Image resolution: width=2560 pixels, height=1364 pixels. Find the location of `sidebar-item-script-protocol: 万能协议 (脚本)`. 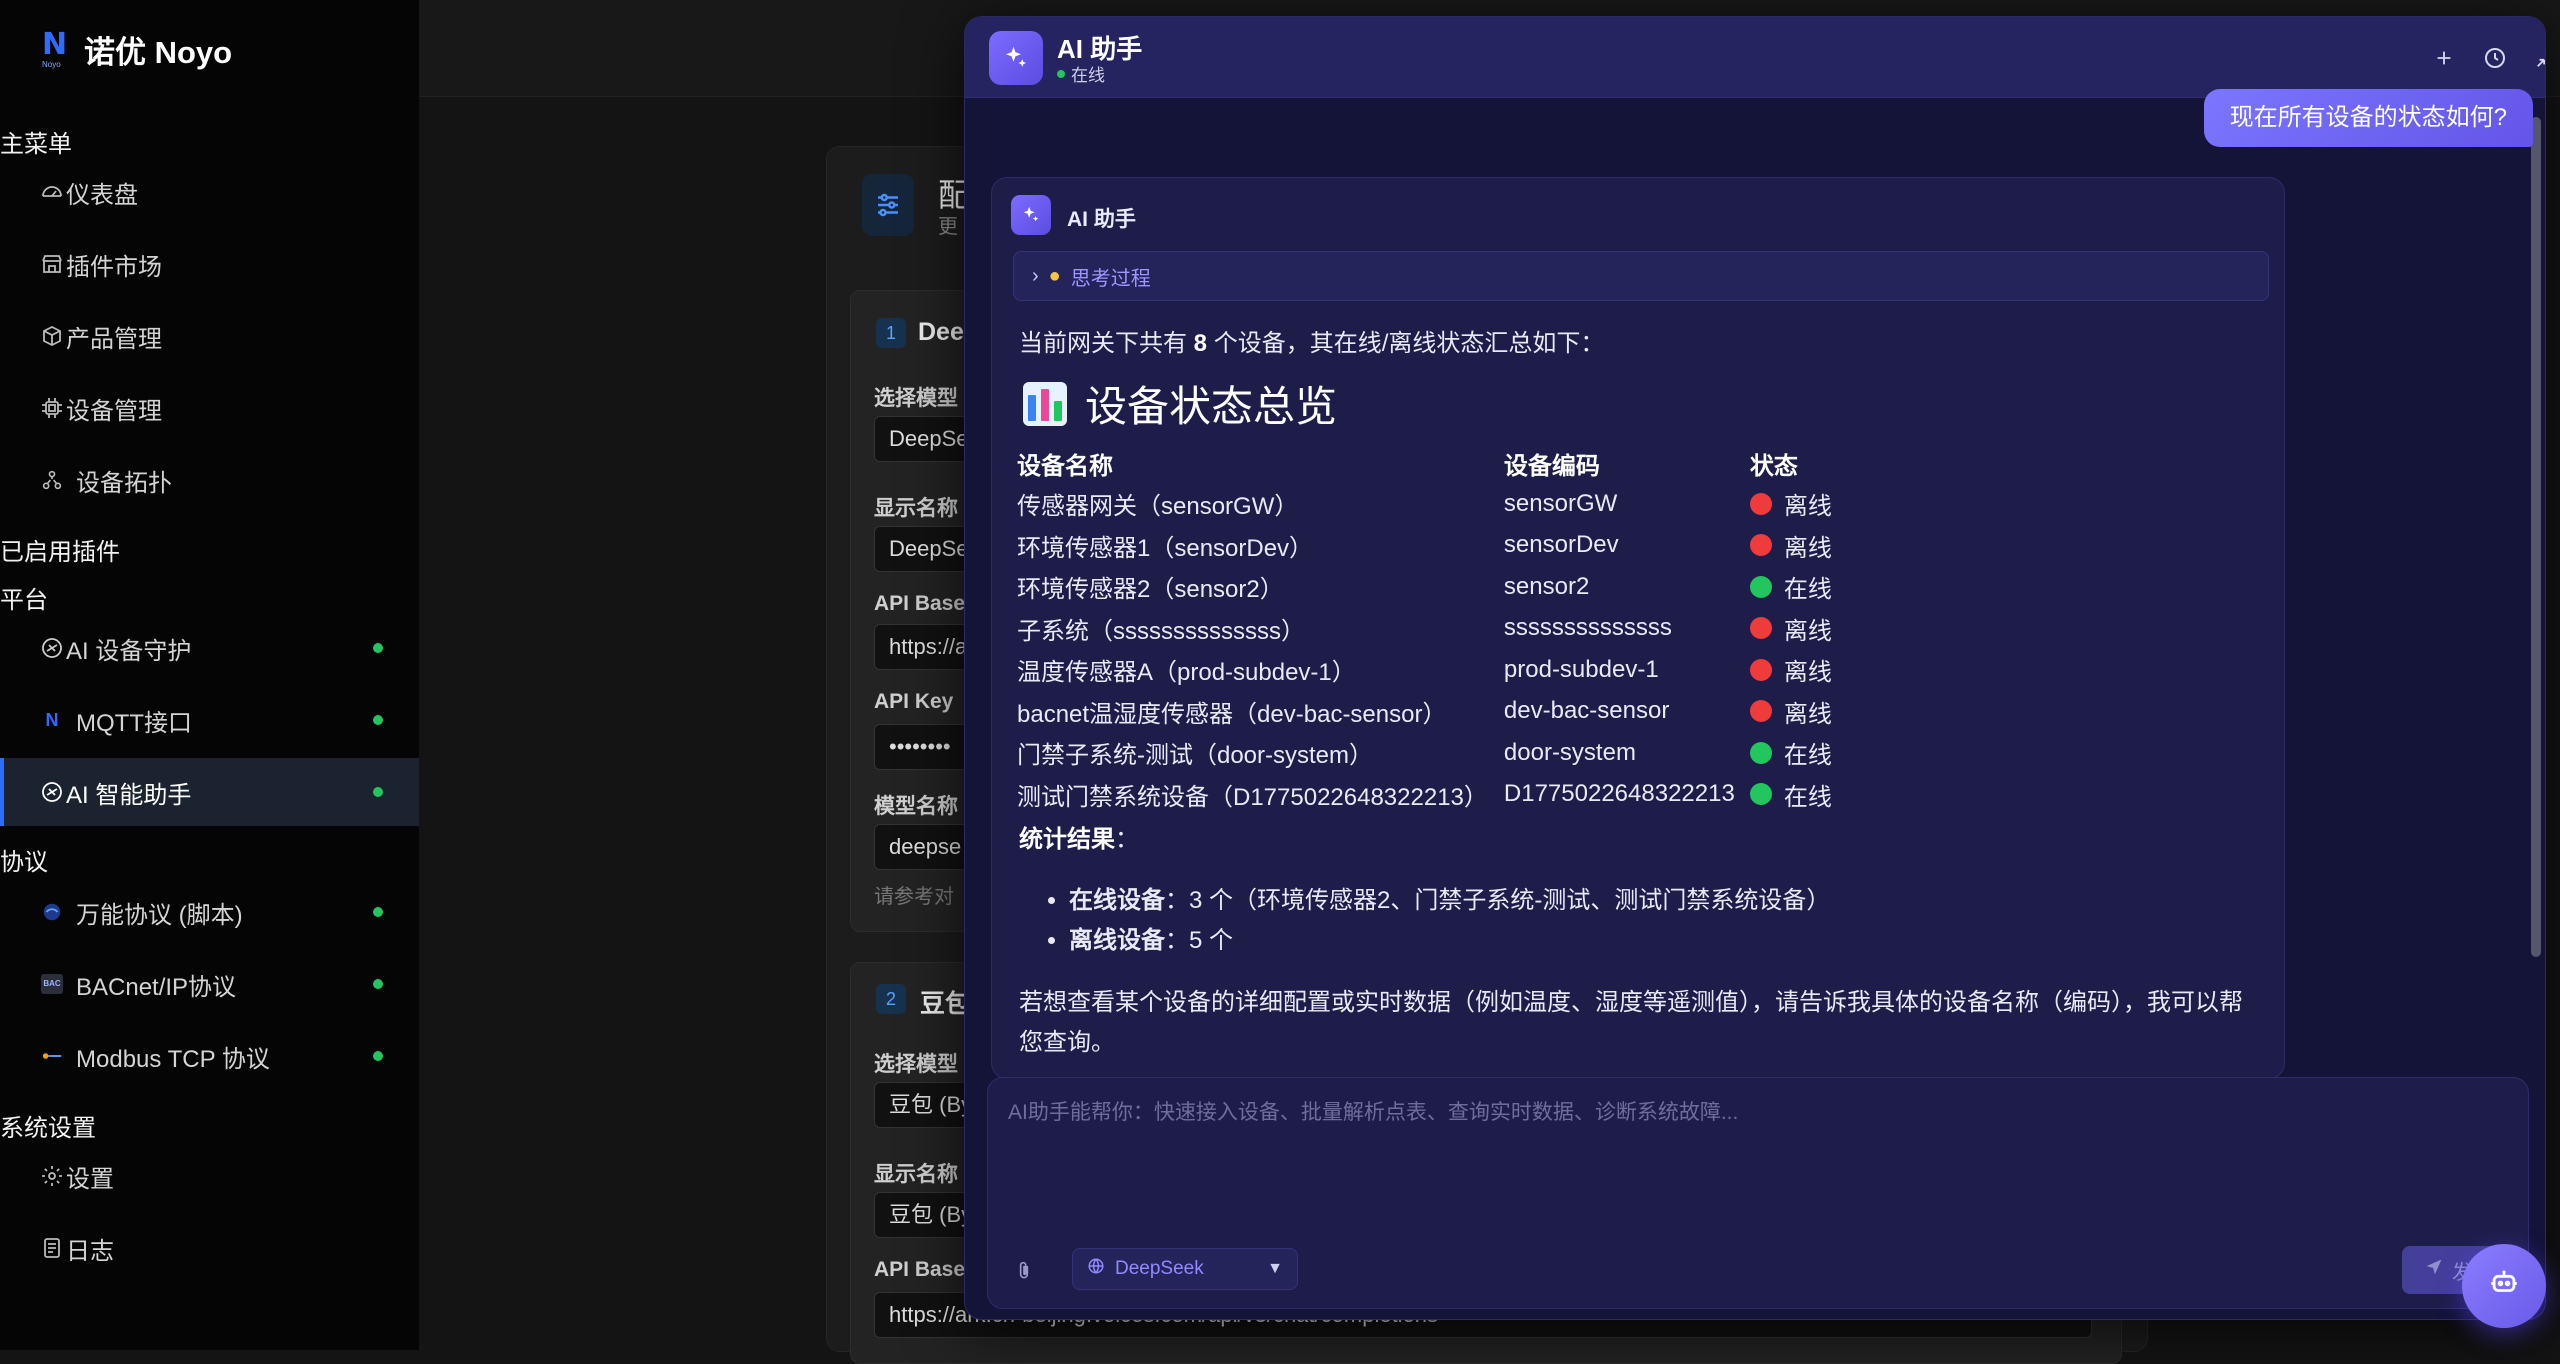

sidebar-item-script-protocol: 万能协议 (脚本) is located at coordinates (209, 912).